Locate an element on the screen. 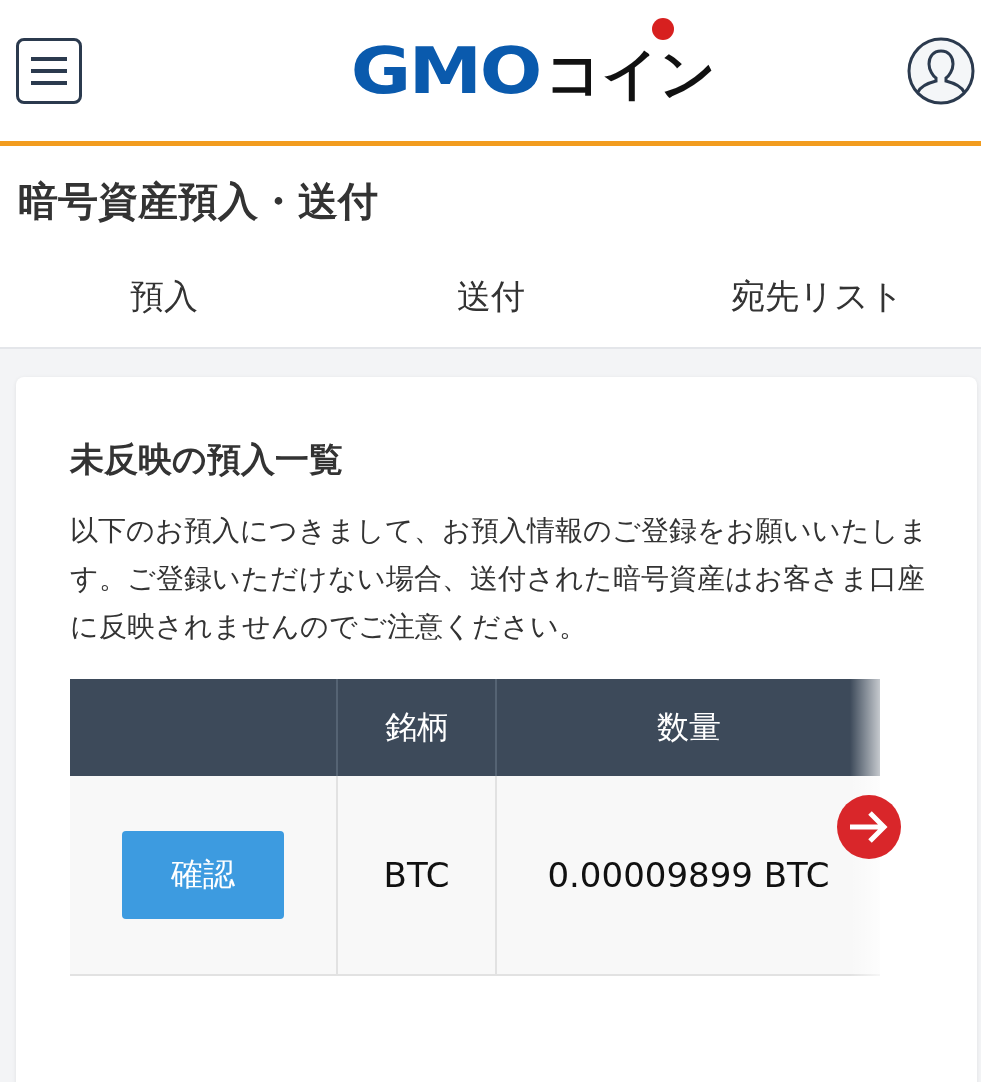 This screenshot has height=1082, width=981. account-button is located at coordinates (941, 70).